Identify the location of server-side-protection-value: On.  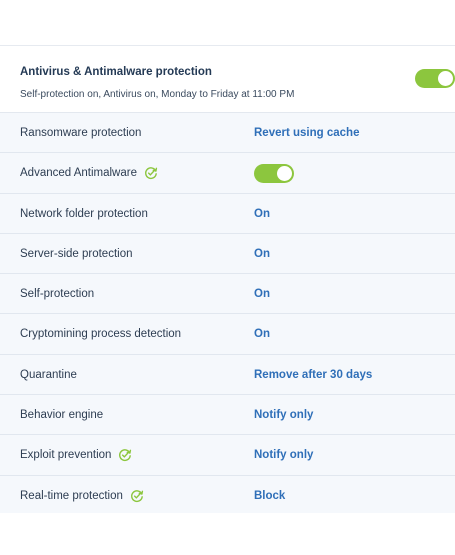
(262, 254).